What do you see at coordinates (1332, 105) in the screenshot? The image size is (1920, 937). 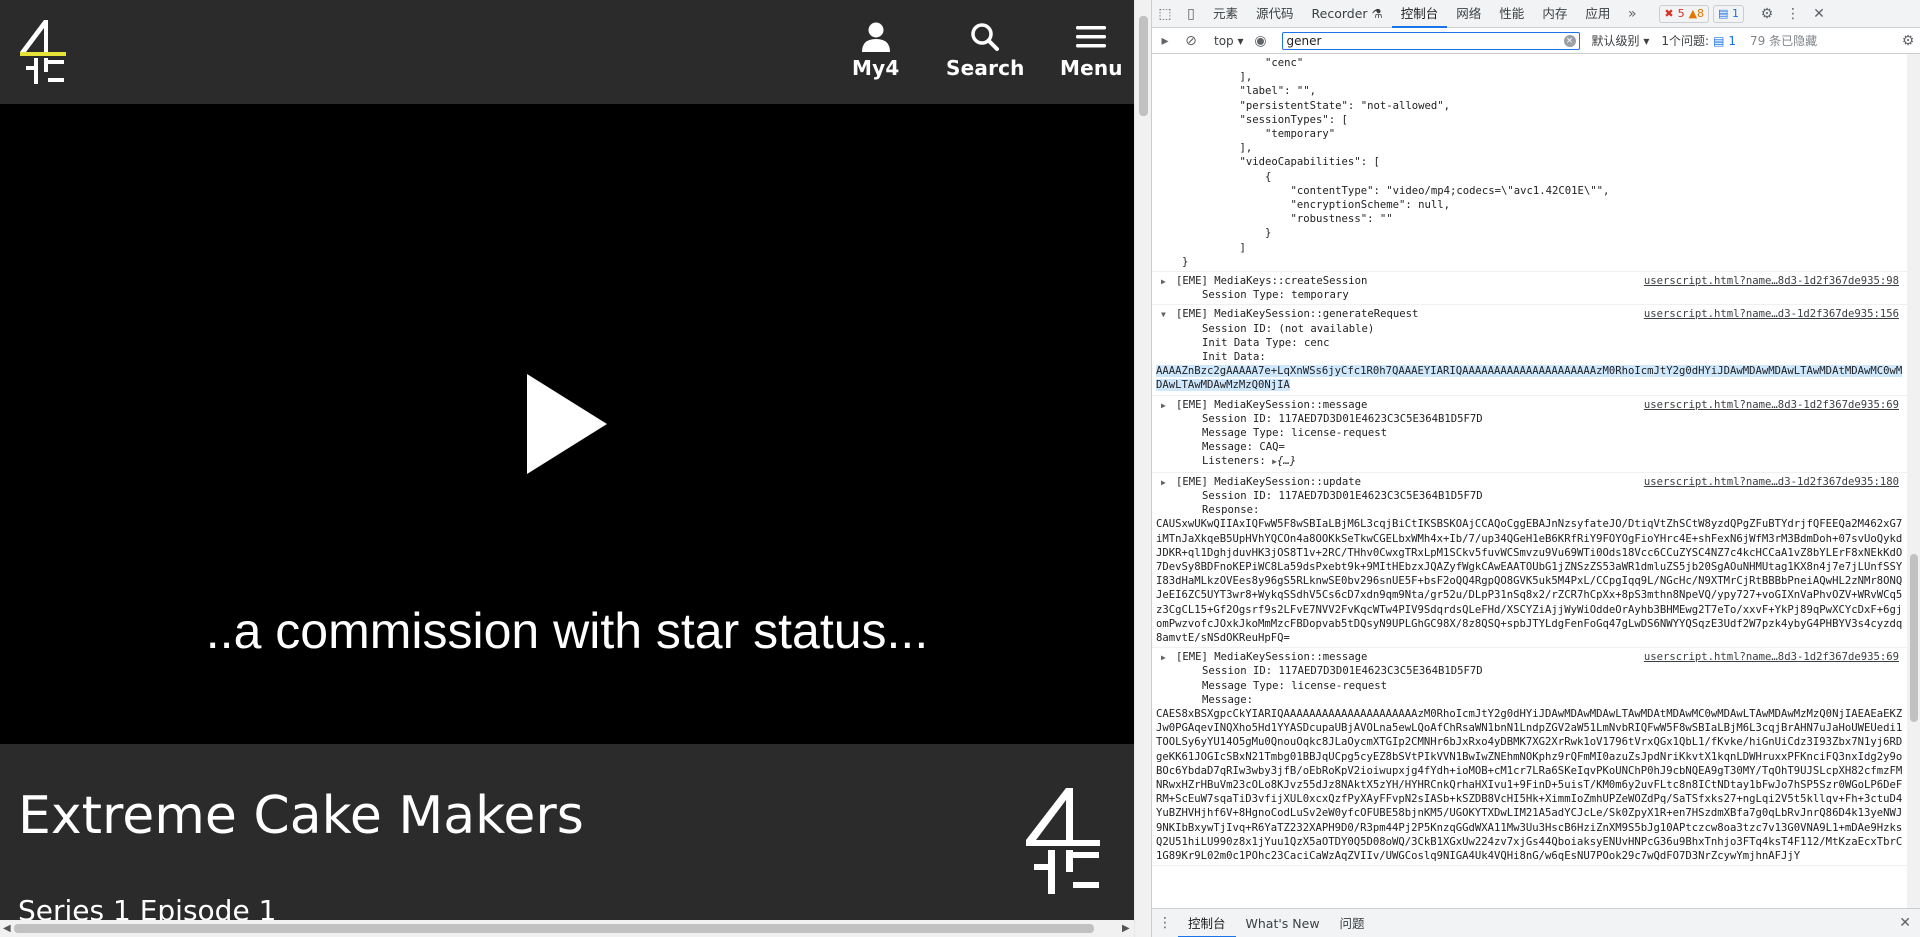 I see `config-line: "persistentState": "not-allowed",` at bounding box center [1332, 105].